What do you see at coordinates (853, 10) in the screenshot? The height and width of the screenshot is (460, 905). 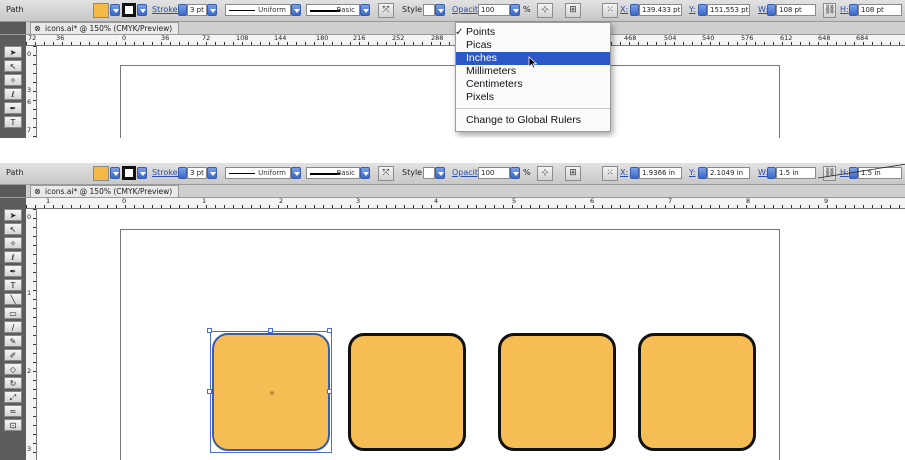 I see `h-stepper` at bounding box center [853, 10].